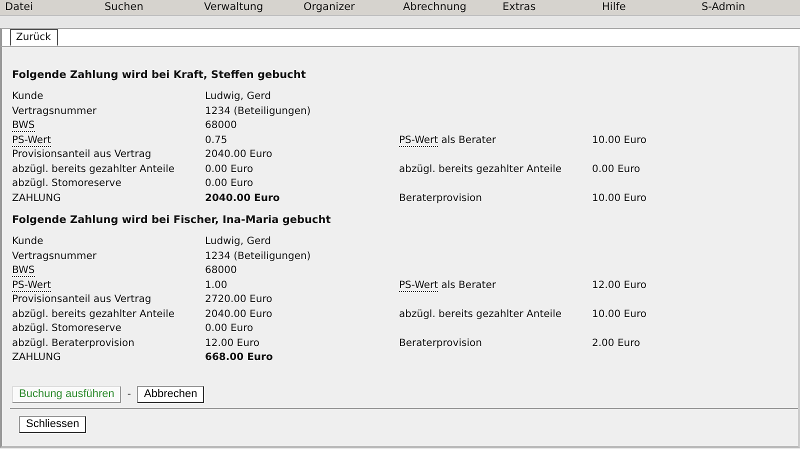 This screenshot has width=800, height=449. What do you see at coordinates (617, 343) in the screenshot?
I see `field-value: 2.00 Euro` at bounding box center [617, 343].